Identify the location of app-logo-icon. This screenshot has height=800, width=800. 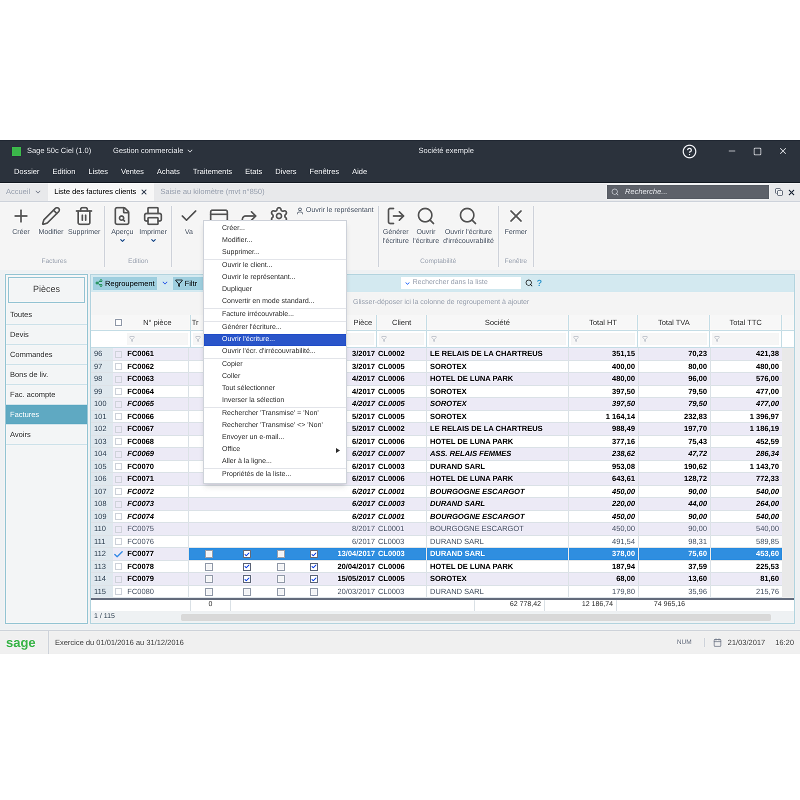
(16, 151).